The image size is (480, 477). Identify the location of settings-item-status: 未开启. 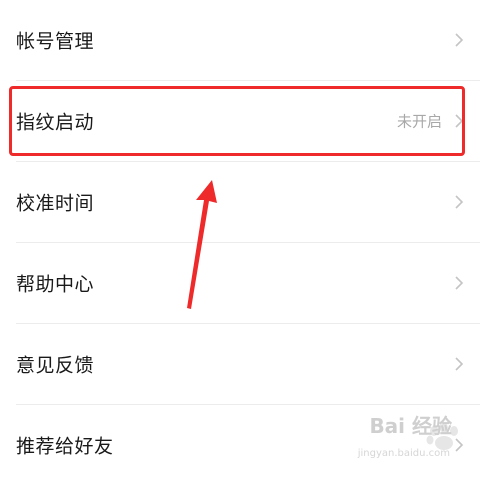
(419, 121).